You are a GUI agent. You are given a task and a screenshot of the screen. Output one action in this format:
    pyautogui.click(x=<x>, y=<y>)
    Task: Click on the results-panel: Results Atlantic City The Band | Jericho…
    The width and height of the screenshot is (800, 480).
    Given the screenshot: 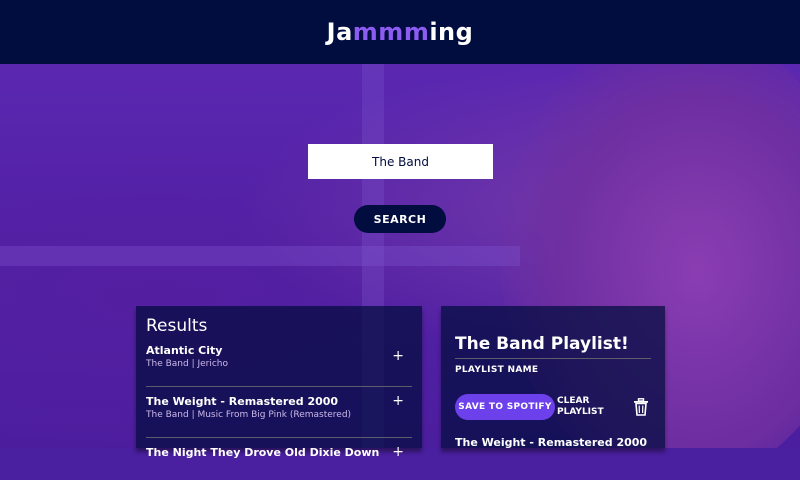 What is the action you would take?
    pyautogui.click(x=279, y=377)
    